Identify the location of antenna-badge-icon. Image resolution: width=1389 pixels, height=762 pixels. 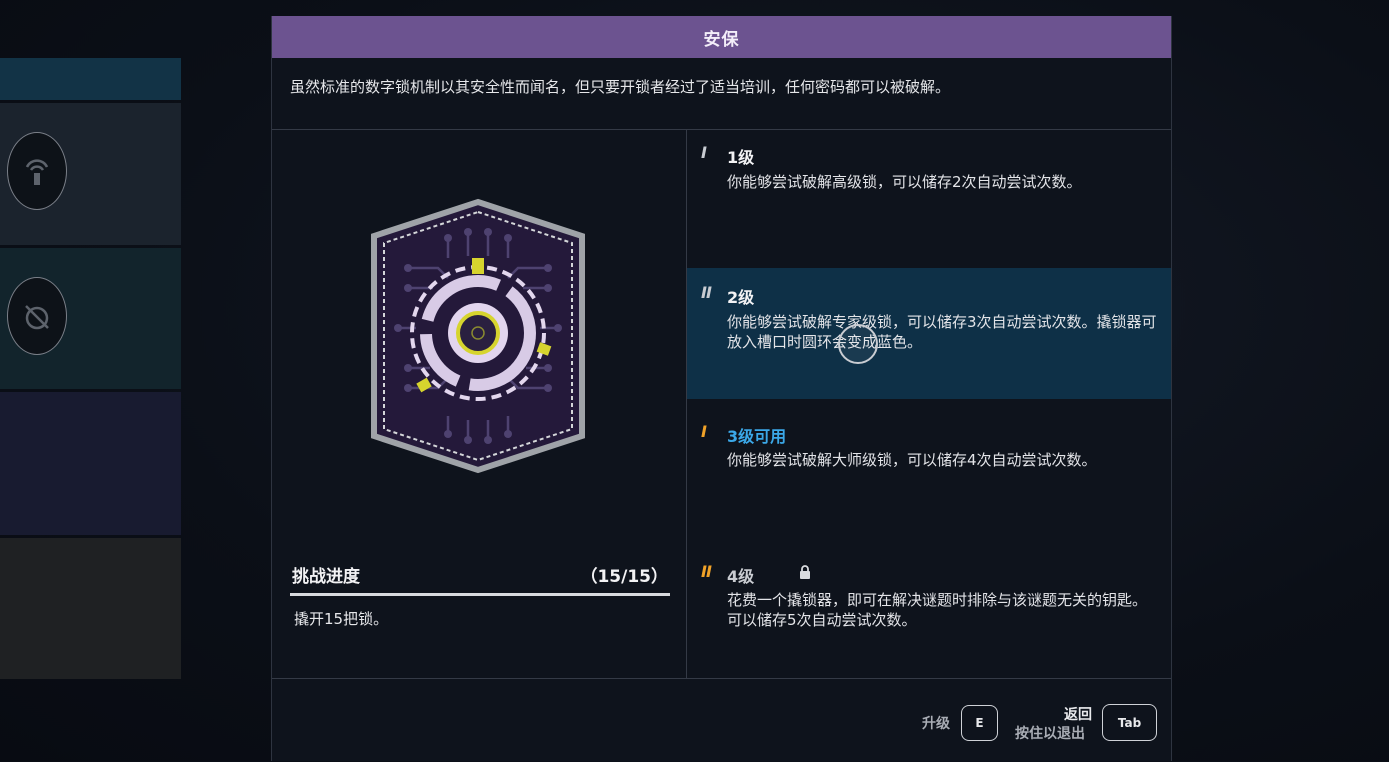
(37, 171).